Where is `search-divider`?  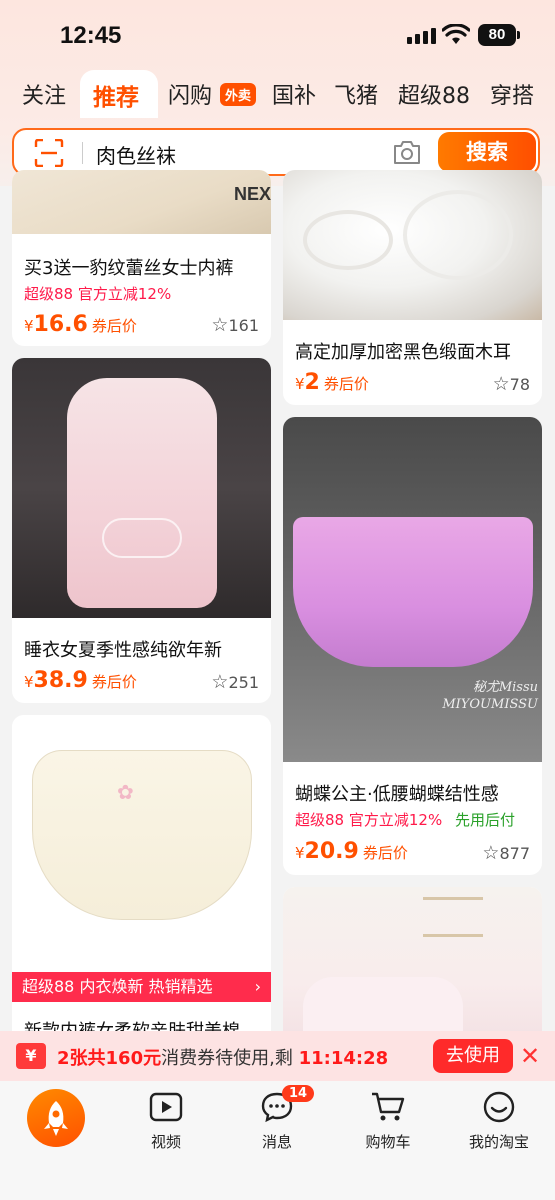 search-divider is located at coordinates (82, 153).